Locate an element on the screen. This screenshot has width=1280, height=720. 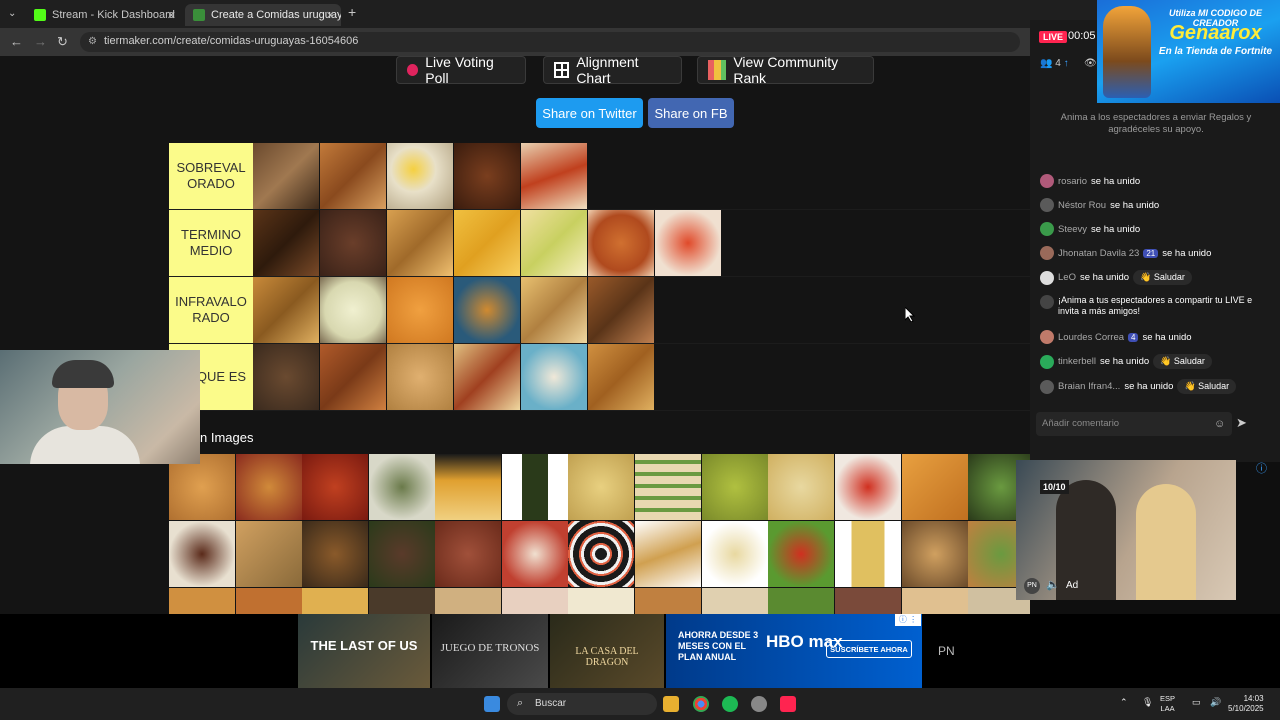
comment-input: Añadir comentario is located at coordinates (1134, 424).